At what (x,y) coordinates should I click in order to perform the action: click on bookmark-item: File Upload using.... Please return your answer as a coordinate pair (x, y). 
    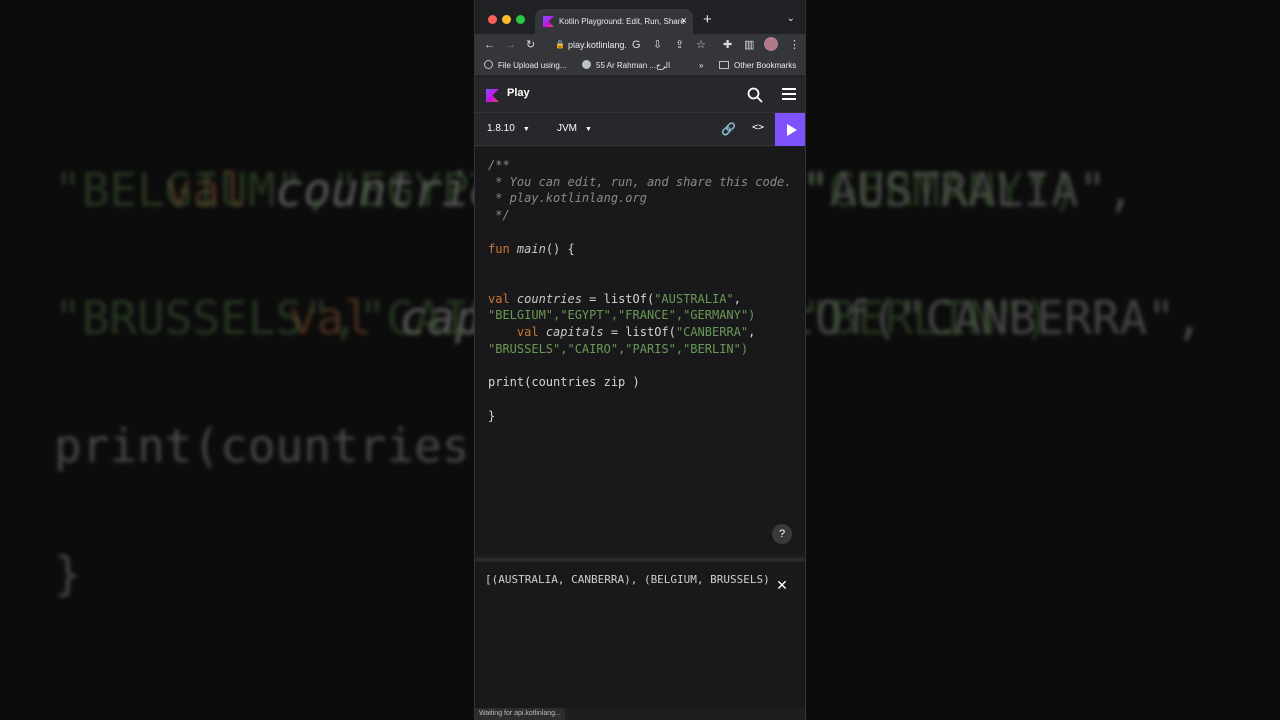
    Looking at the image, I should click on (525, 66).